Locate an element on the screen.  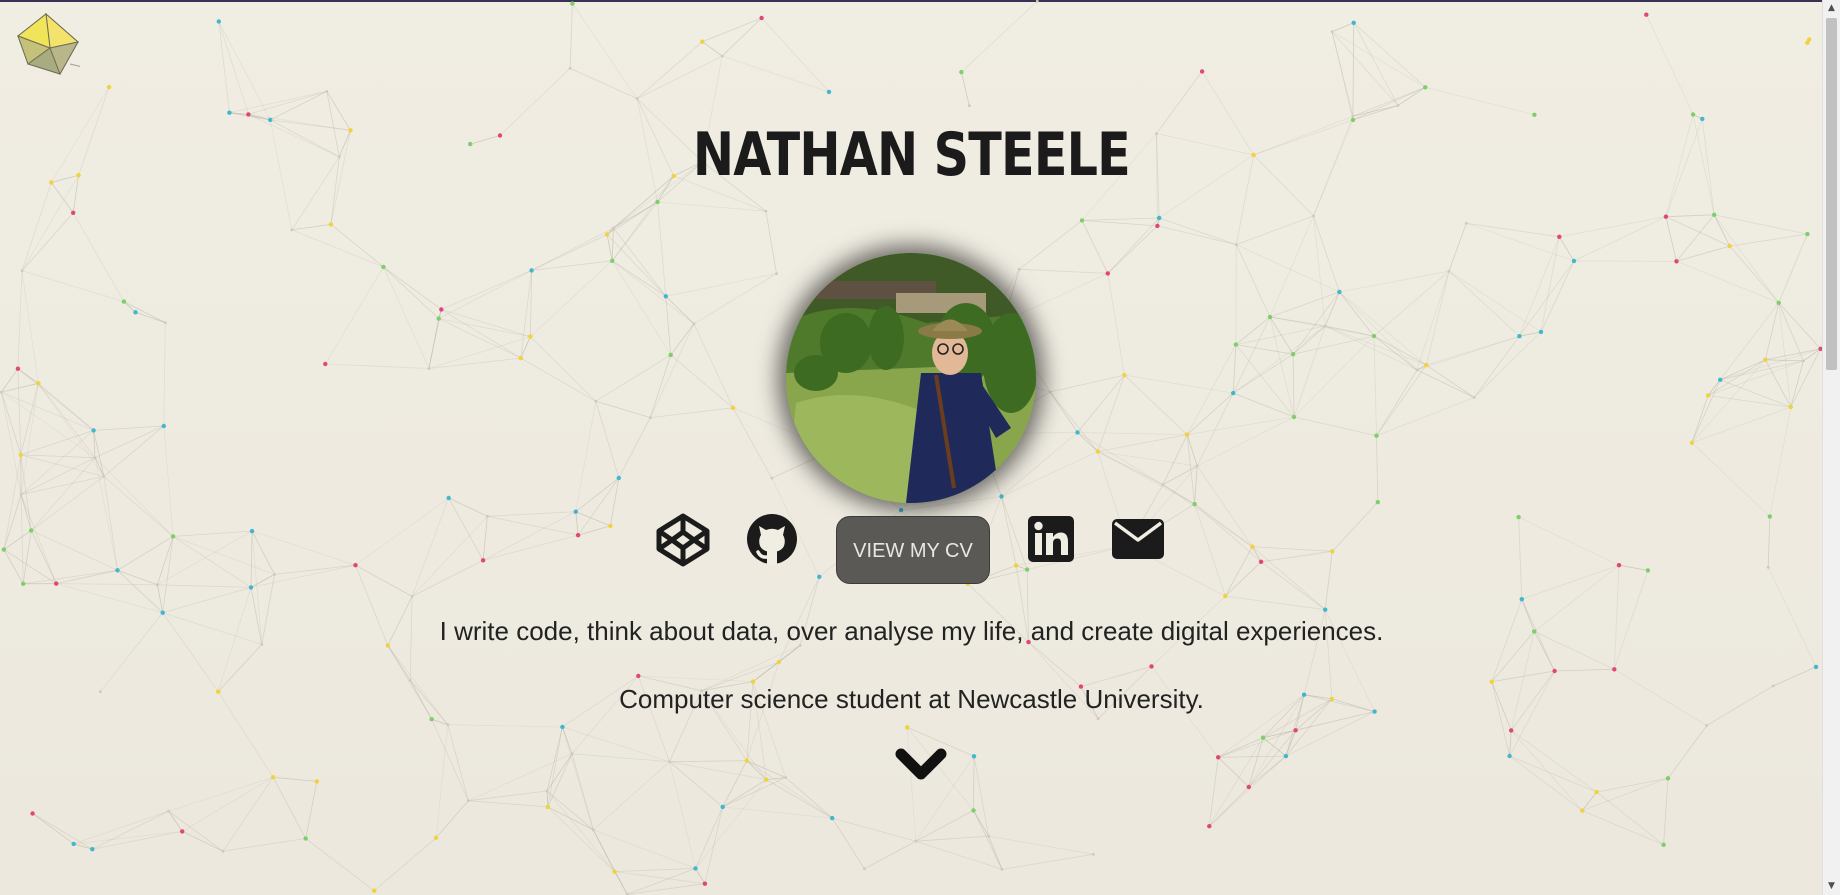
chevron-down-icon is located at coordinates (921, 766).